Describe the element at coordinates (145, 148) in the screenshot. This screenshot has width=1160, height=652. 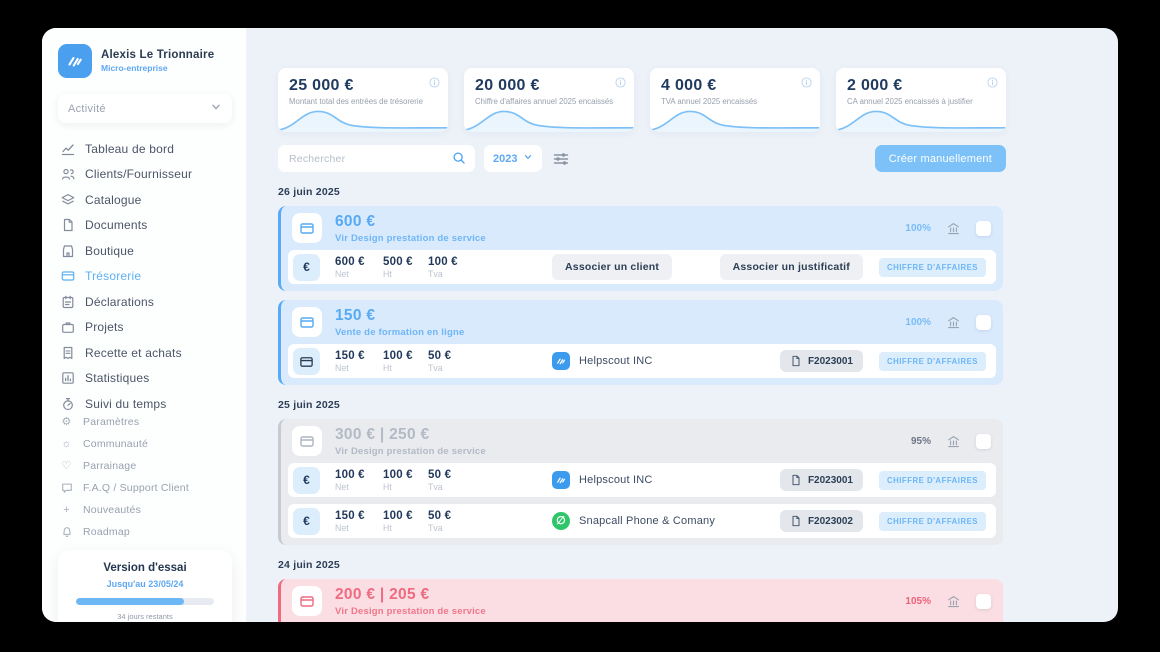
I see `sidebar-item-tableau-de-bord: Tableau de bord` at that location.